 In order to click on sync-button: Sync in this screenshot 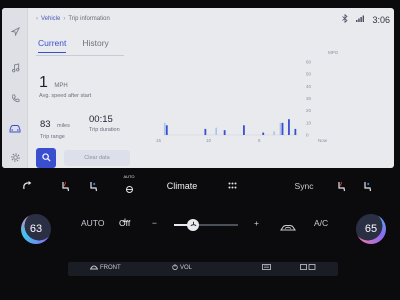, I will do `click(304, 186)`.